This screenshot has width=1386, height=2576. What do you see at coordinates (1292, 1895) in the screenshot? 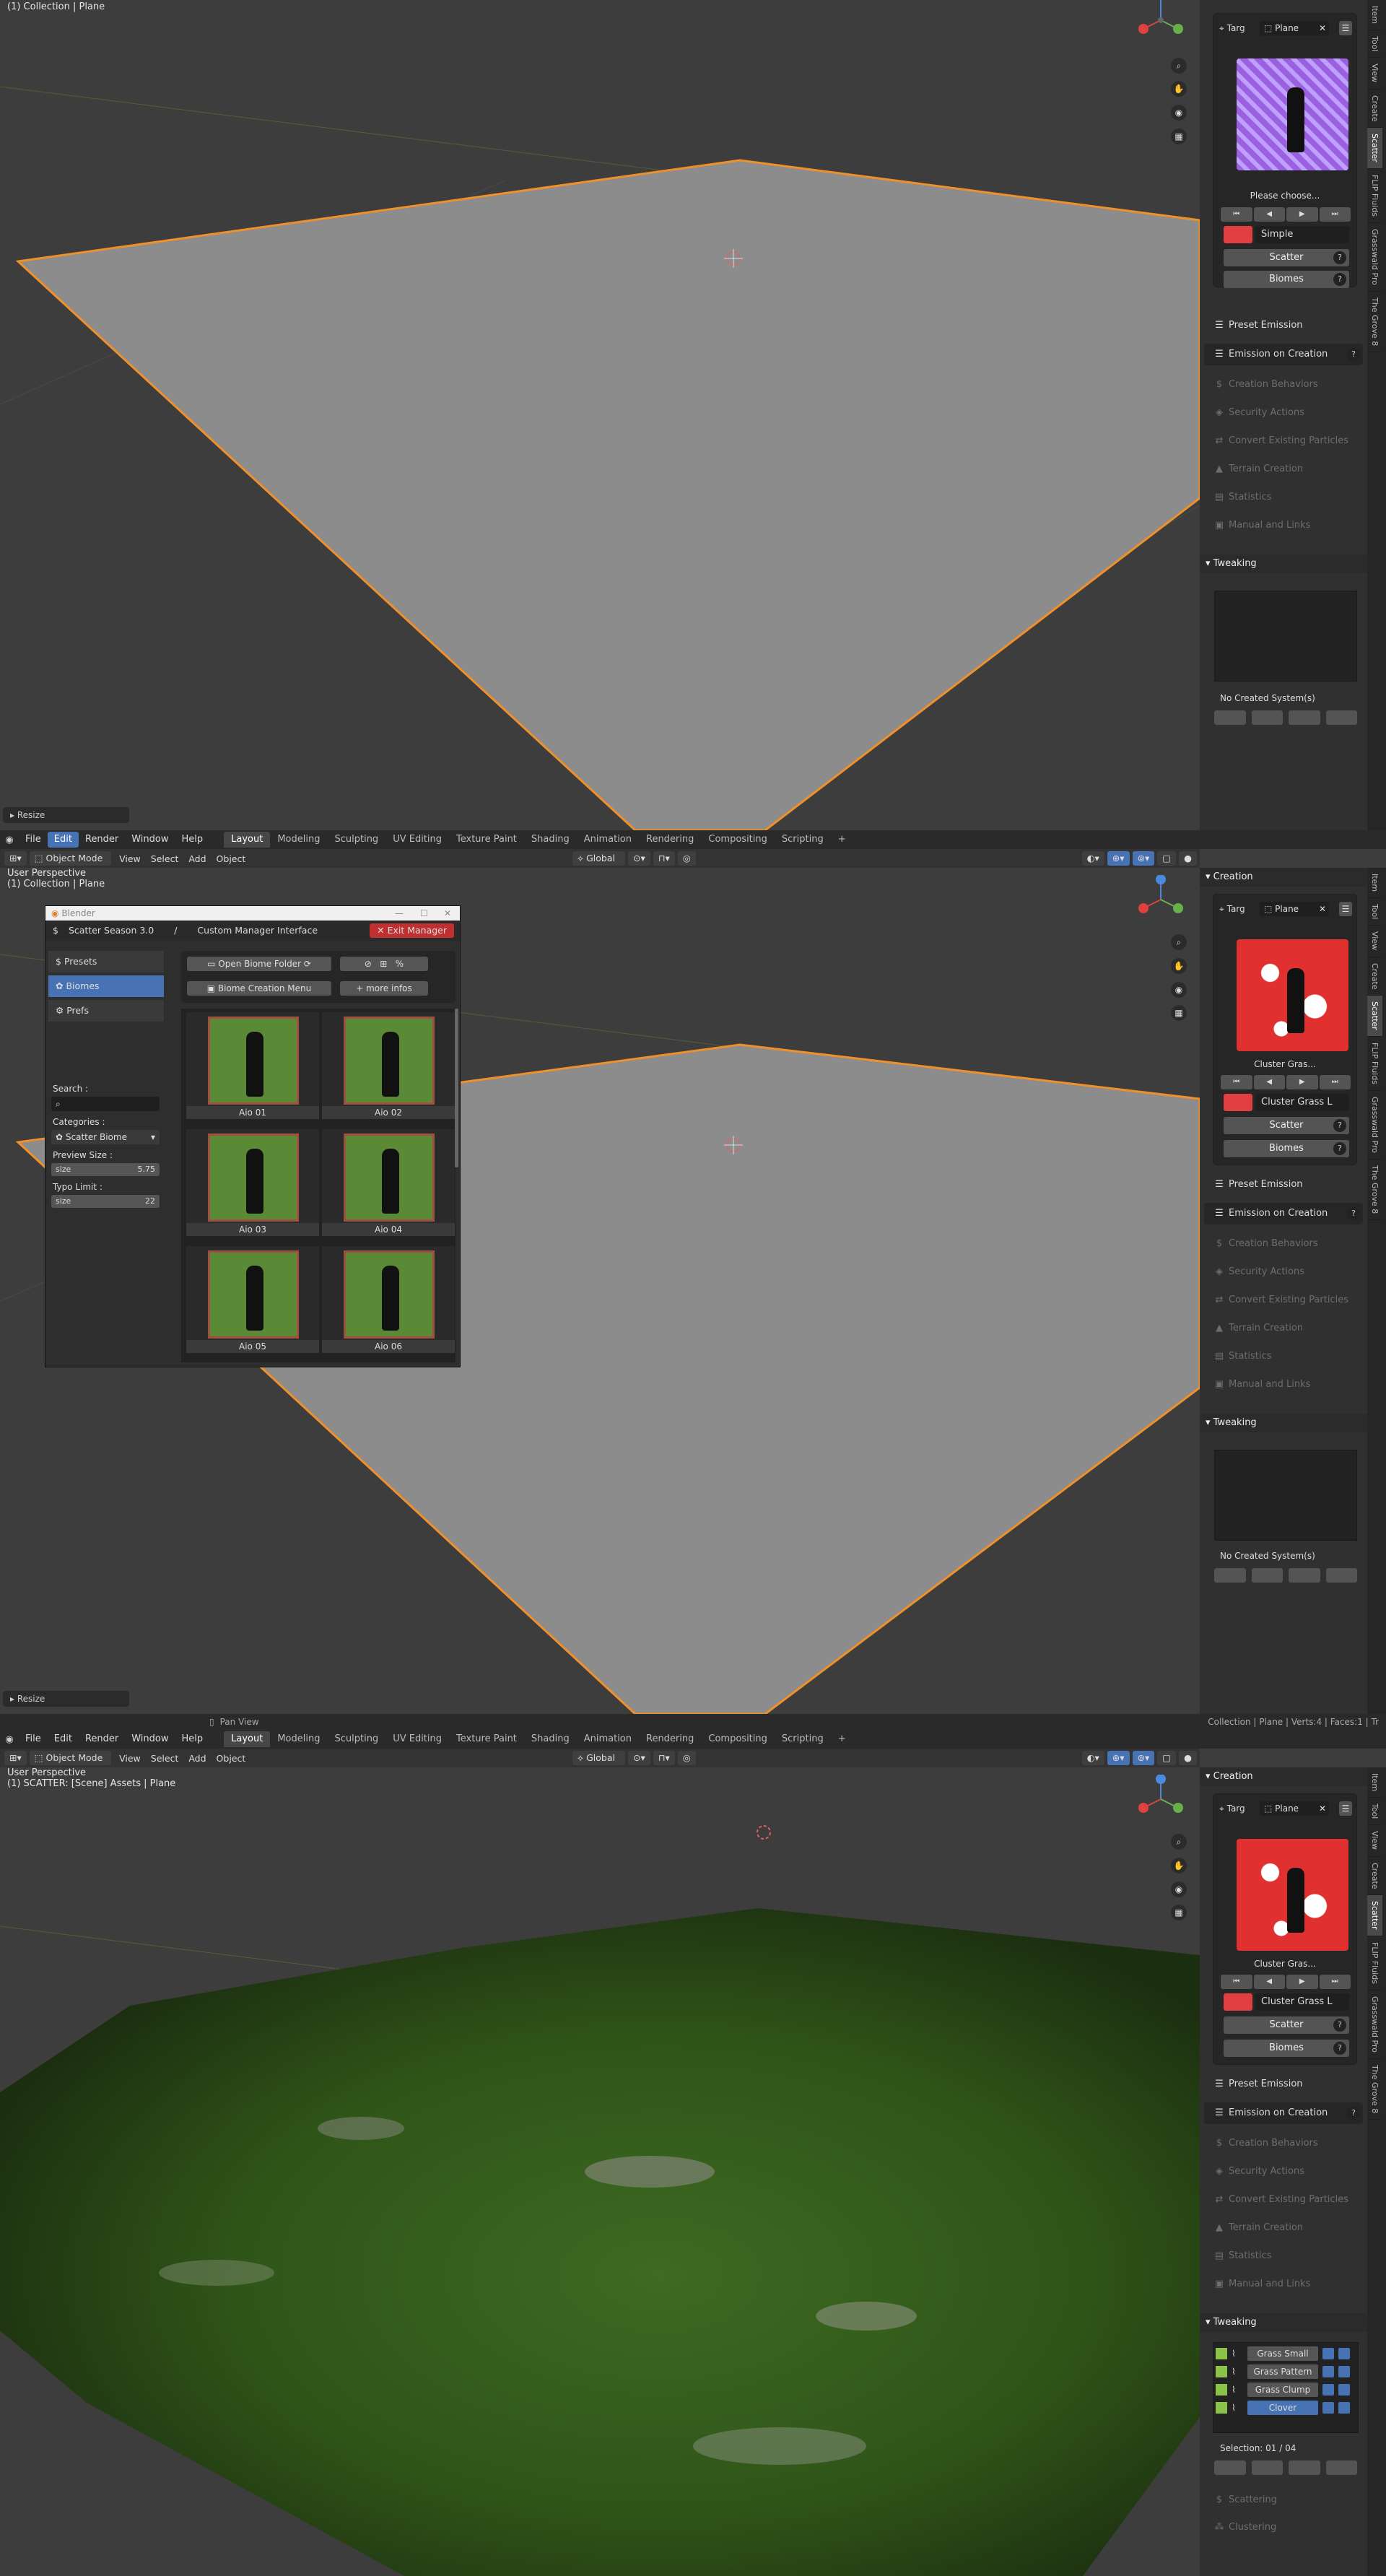
I see `preset-preview` at bounding box center [1292, 1895].